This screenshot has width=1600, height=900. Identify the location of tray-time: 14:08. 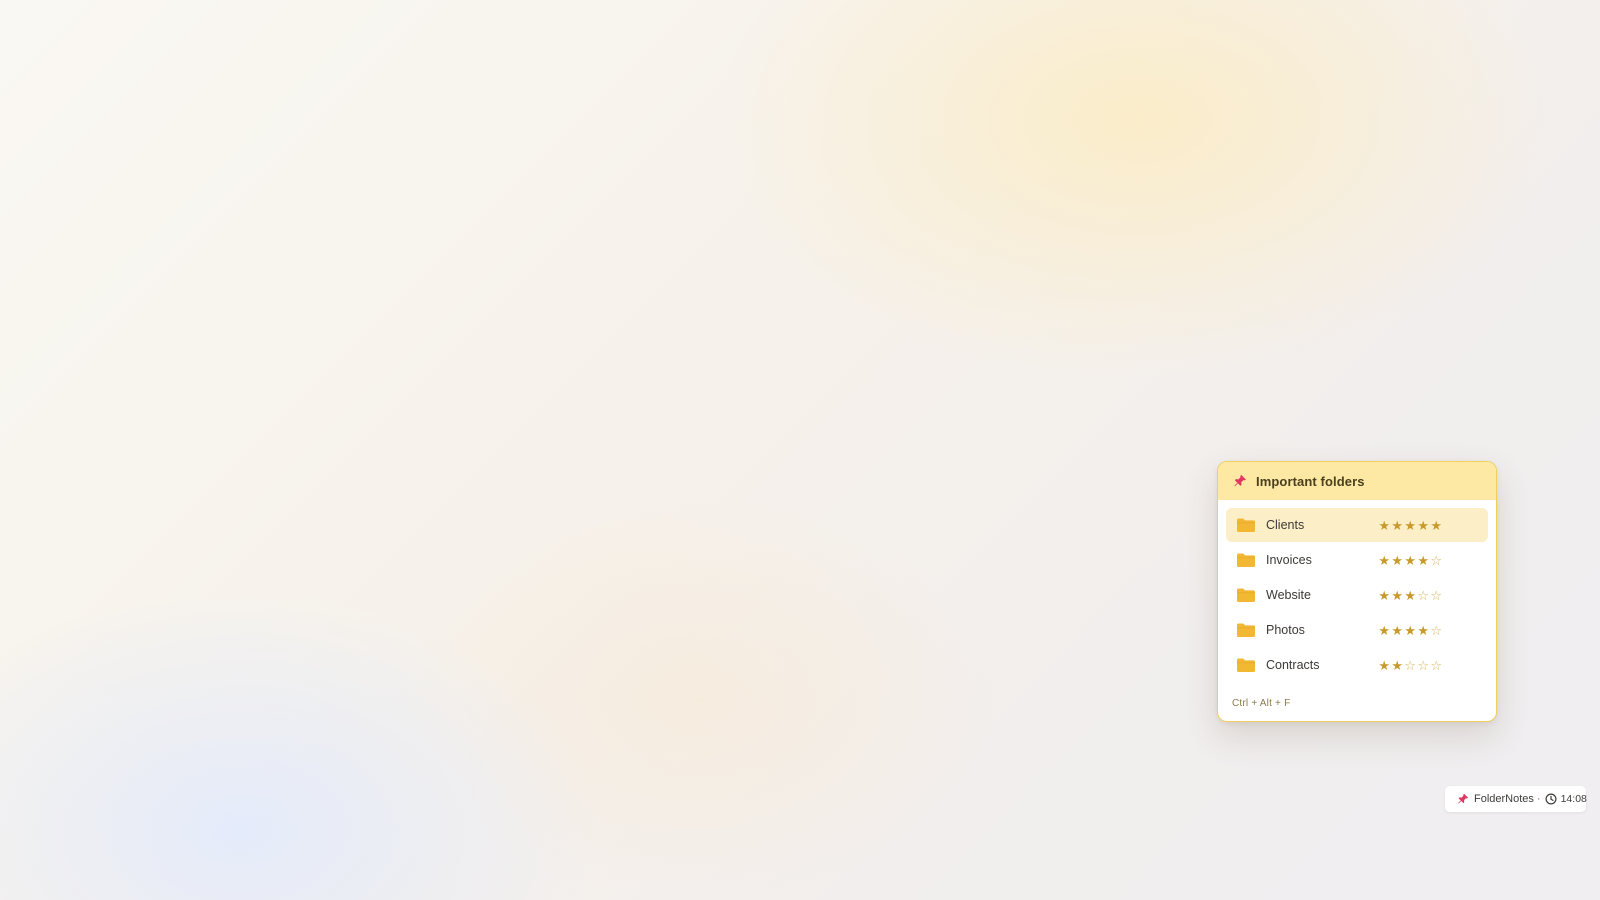
(1573, 799).